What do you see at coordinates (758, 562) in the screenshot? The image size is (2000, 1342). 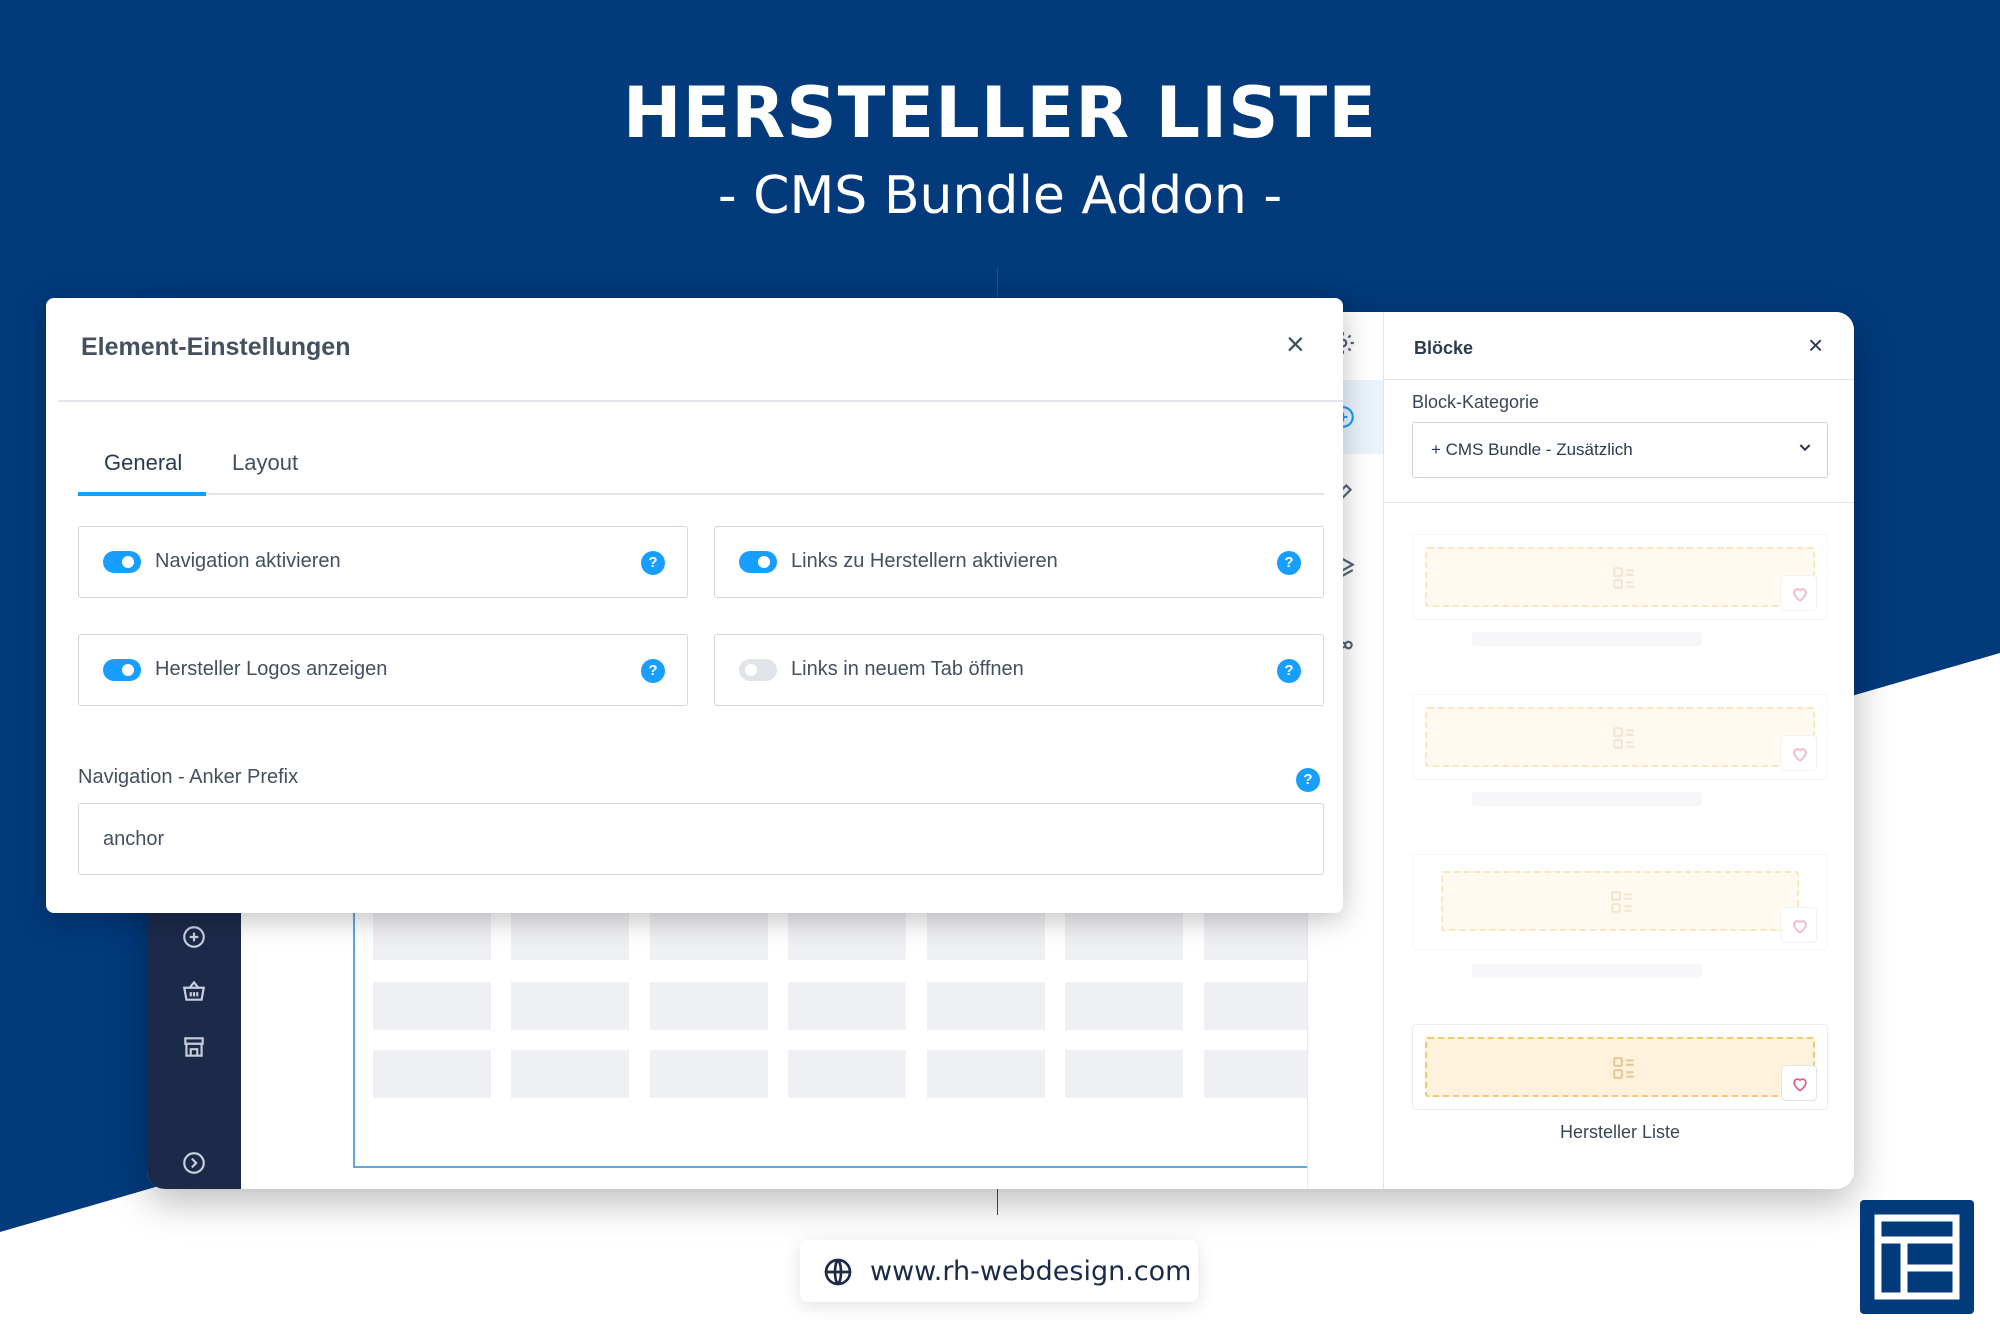 I see `manufacturer-links-toggle` at bounding box center [758, 562].